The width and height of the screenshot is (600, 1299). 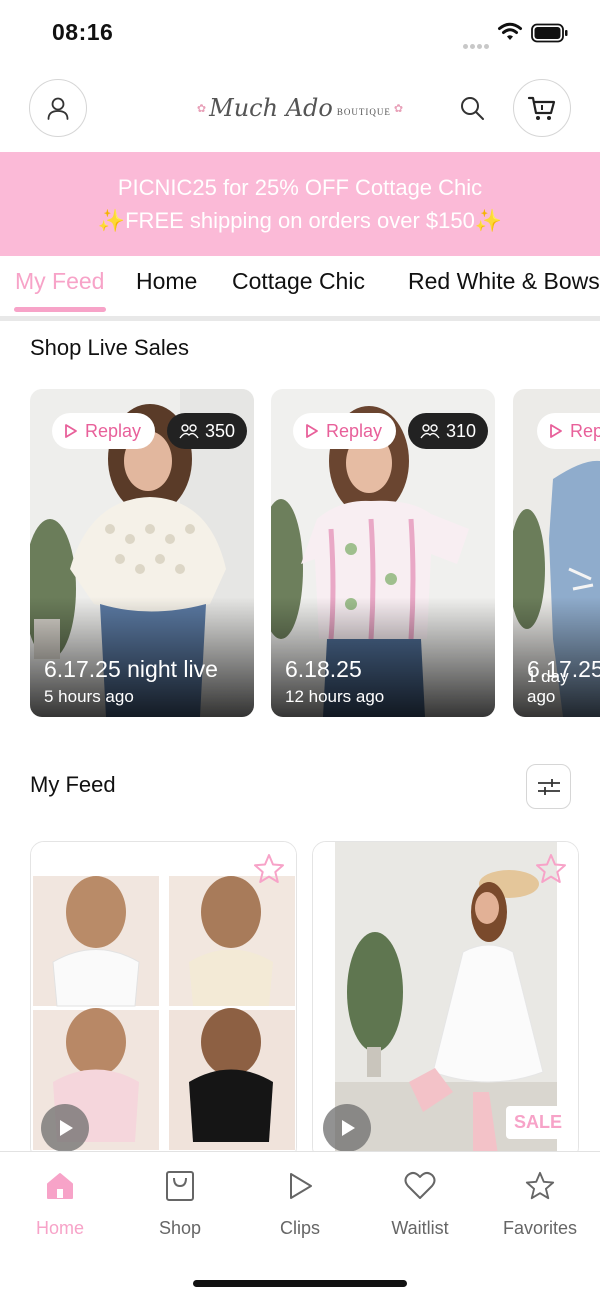 What do you see at coordinates (461, 430) in the screenshot?
I see `viewers-count: 310` at bounding box center [461, 430].